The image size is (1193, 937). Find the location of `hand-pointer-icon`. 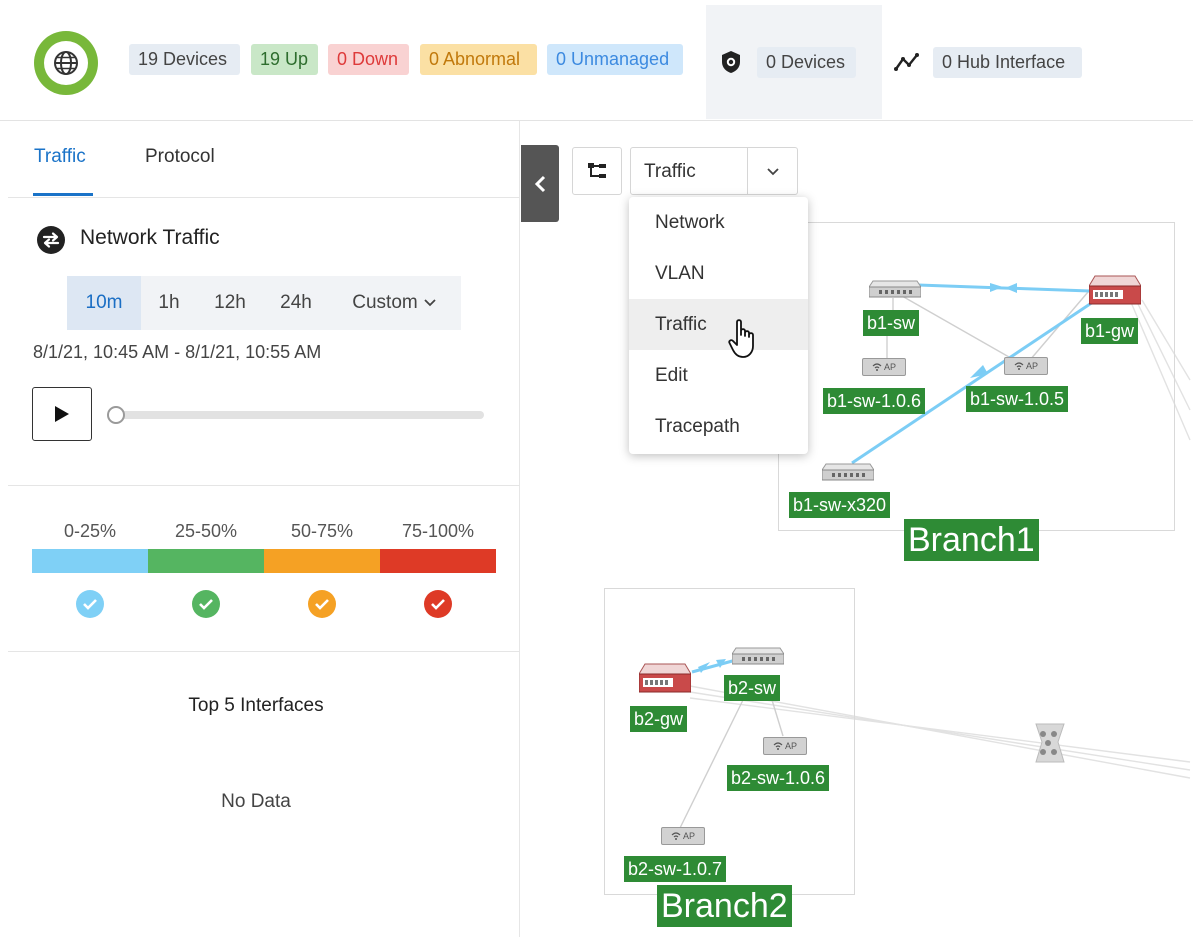

hand-pointer-icon is located at coordinates (744, 341).